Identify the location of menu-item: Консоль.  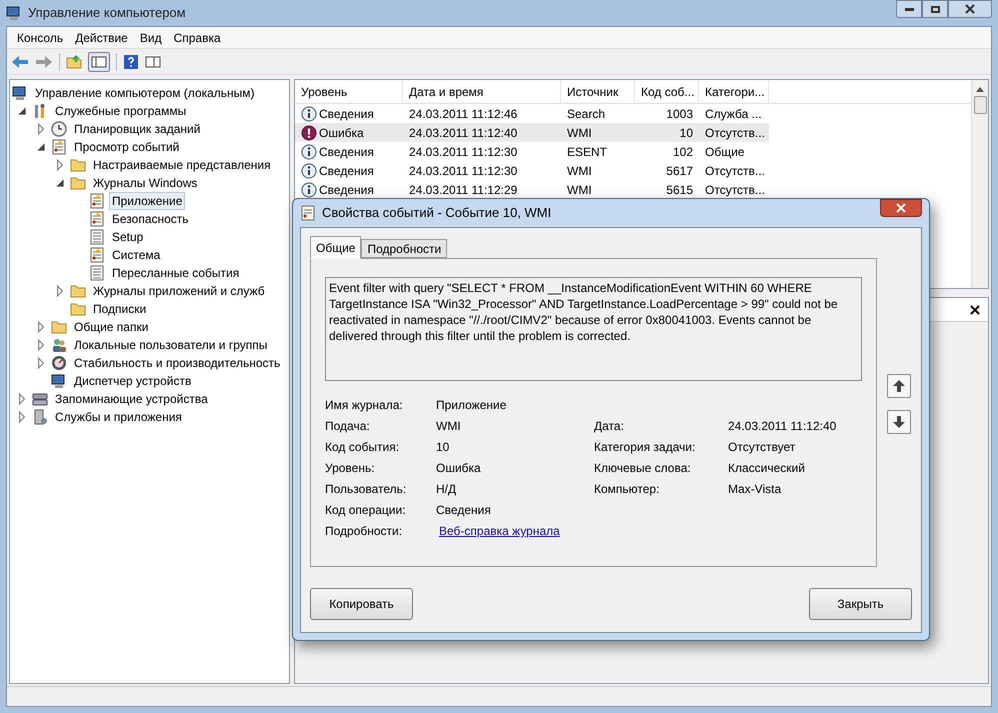
(40, 37).